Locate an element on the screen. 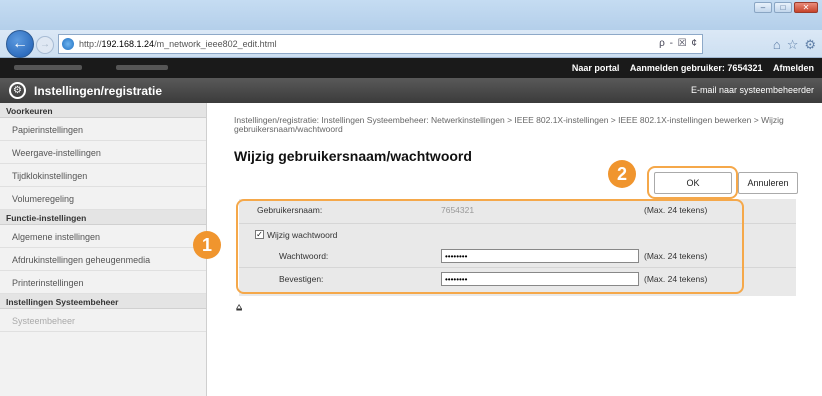 The width and height of the screenshot is (822, 396). settings-icon: ⚙ is located at coordinates (17, 90).